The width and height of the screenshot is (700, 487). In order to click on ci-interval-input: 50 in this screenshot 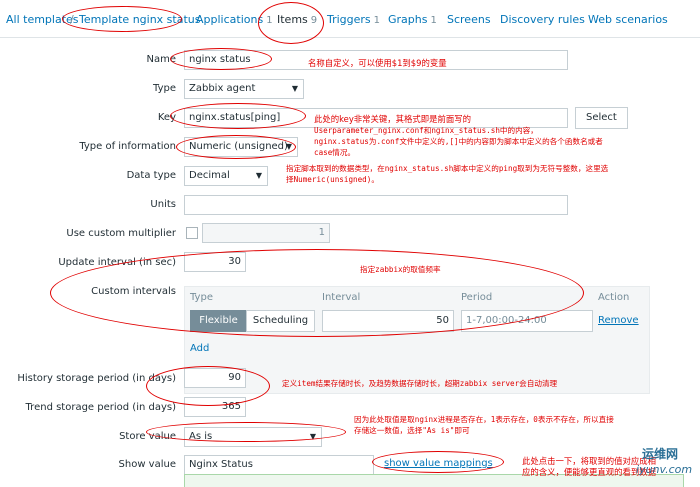, I will do `click(388, 321)`.